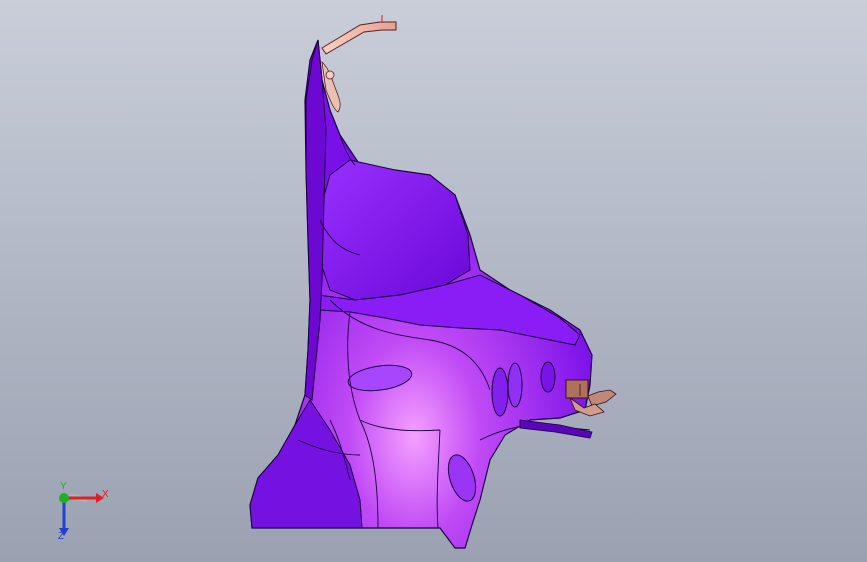 This screenshot has height=562, width=867. What do you see at coordinates (79, 515) in the screenshot?
I see `reference-triad: X Y Z` at bounding box center [79, 515].